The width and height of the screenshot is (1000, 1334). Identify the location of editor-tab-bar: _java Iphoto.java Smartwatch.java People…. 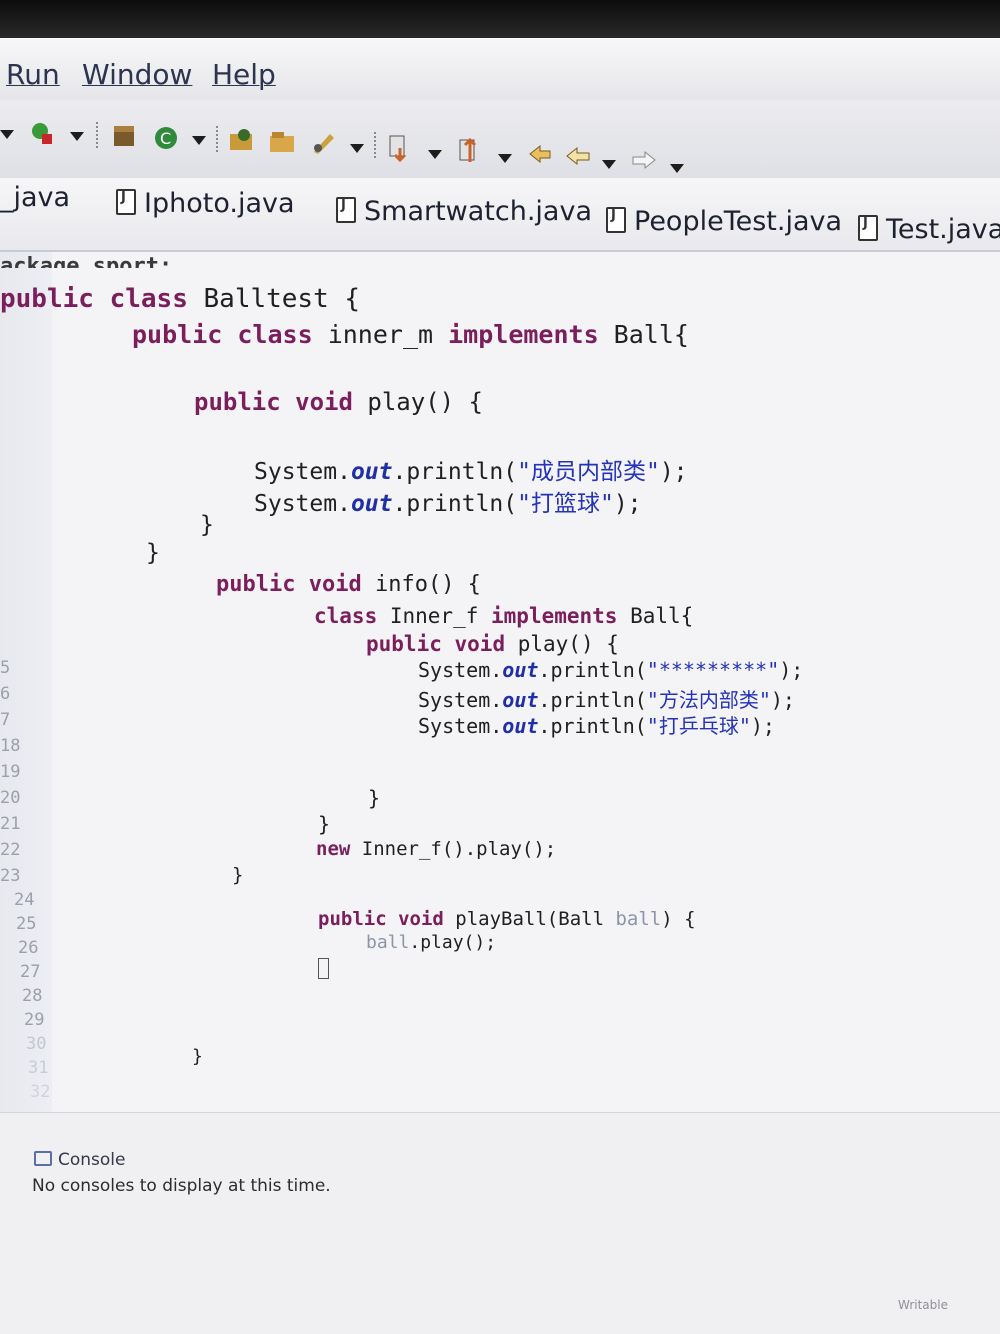
(500, 215).